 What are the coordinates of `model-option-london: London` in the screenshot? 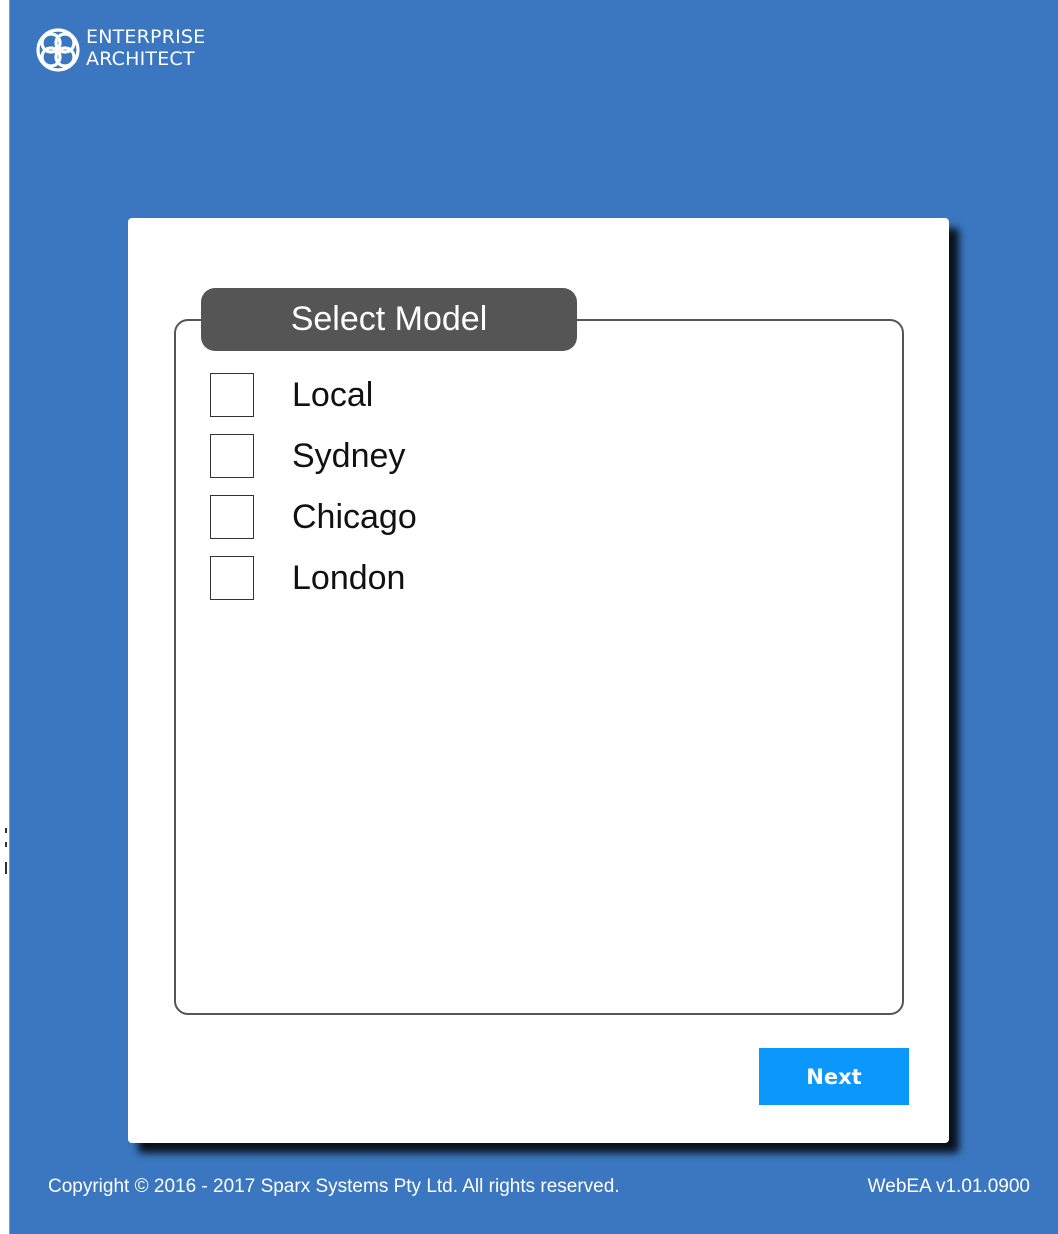 It's located at (313, 586).